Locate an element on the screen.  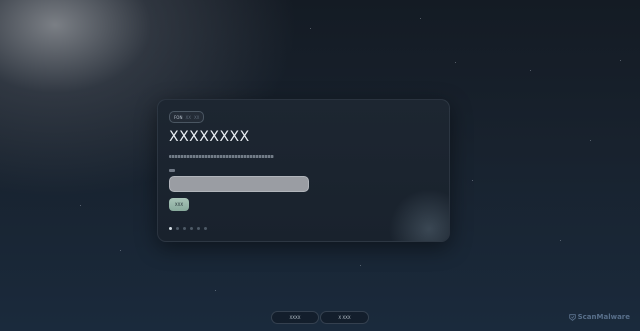
watermark: ScanMalware is located at coordinates (599, 317).